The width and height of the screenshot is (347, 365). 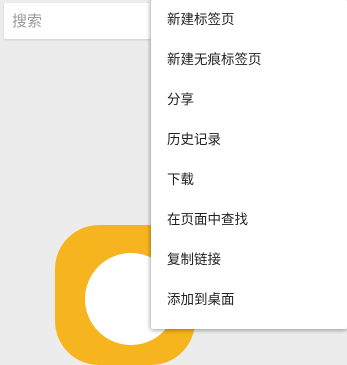 What do you see at coordinates (249, 220) in the screenshot?
I see `menu-item-find-in-page: 在页面中查找` at bounding box center [249, 220].